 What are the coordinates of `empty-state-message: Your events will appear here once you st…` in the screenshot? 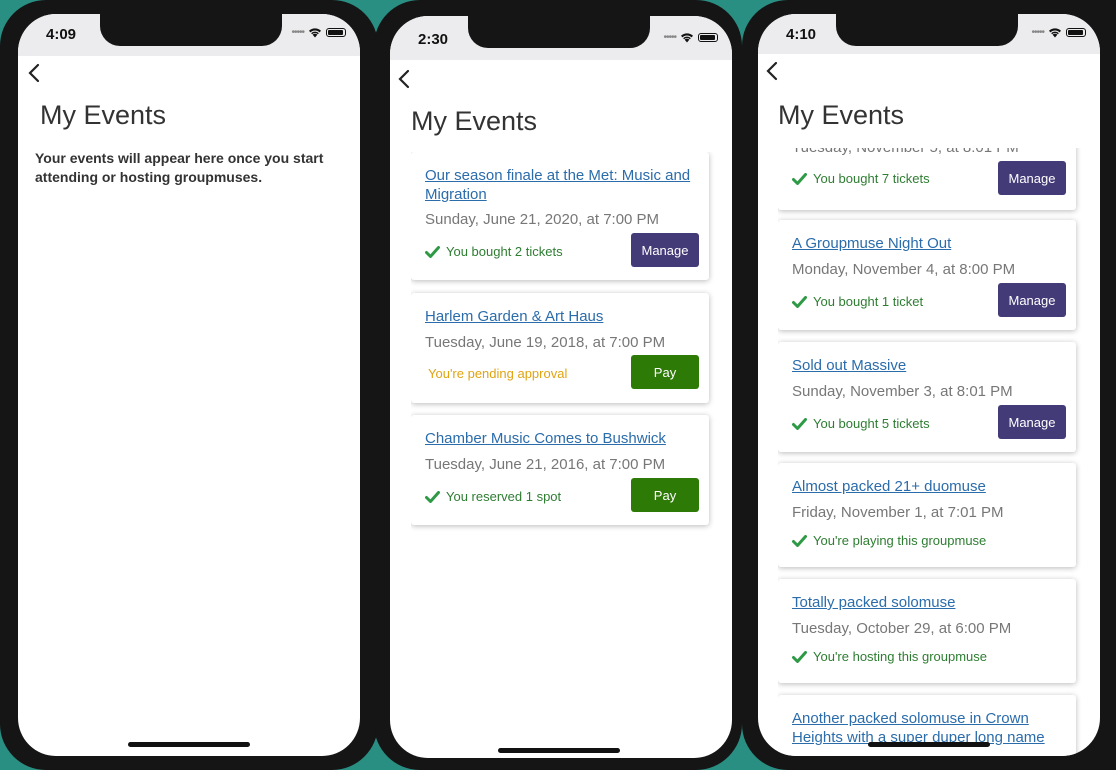 It's located at (179, 167).